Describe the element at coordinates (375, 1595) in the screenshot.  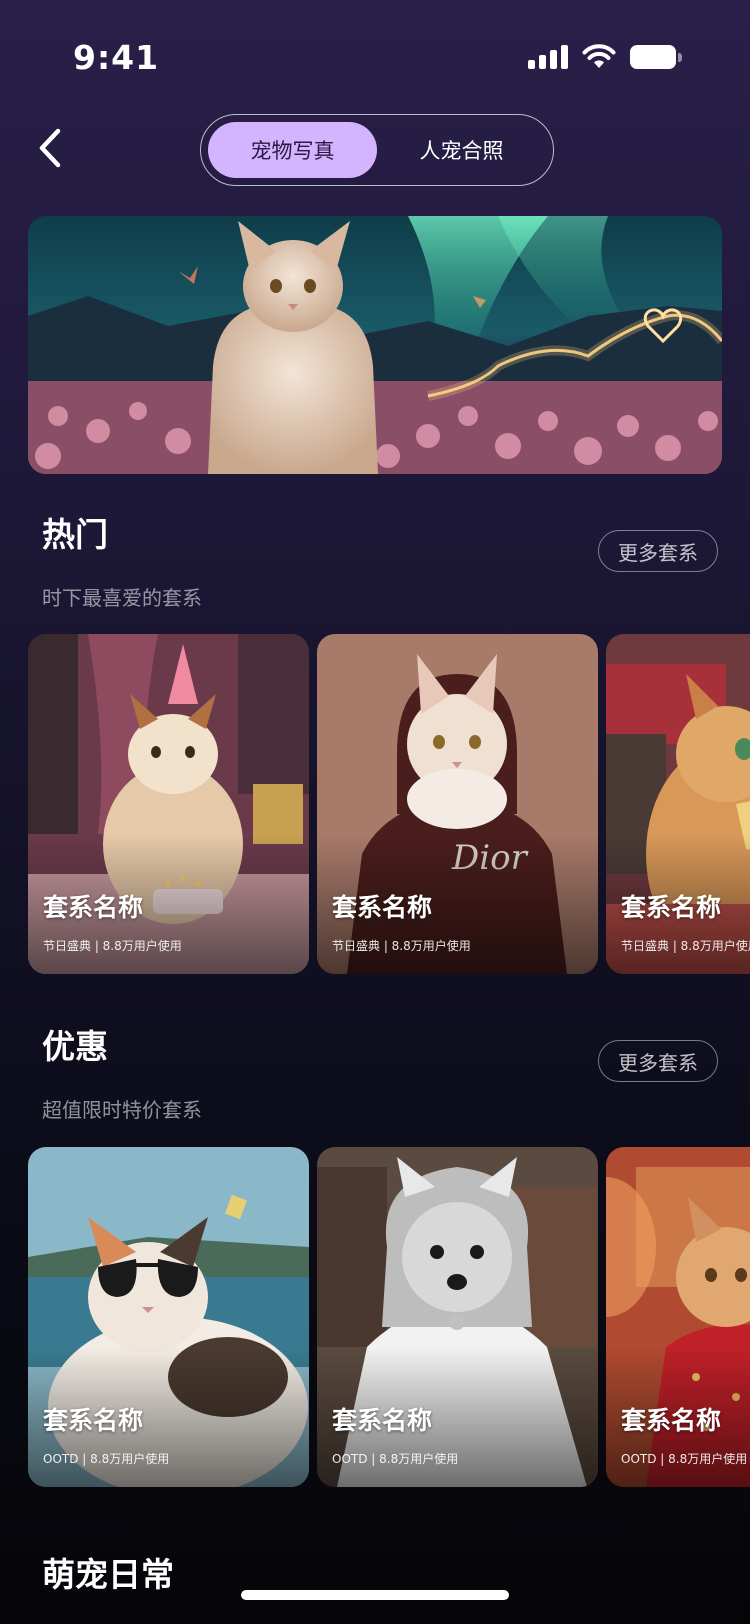
I see `home-indicator` at that location.